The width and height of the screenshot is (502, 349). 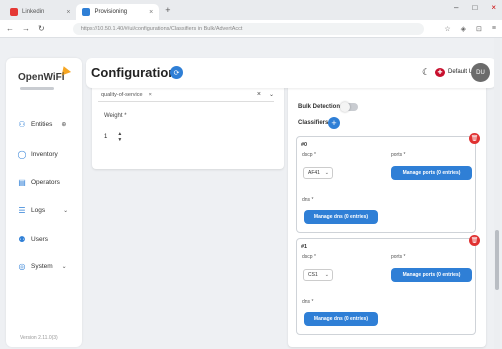 I want to click on weight-input: 1 ▲ ▼, so click(x=116, y=137).